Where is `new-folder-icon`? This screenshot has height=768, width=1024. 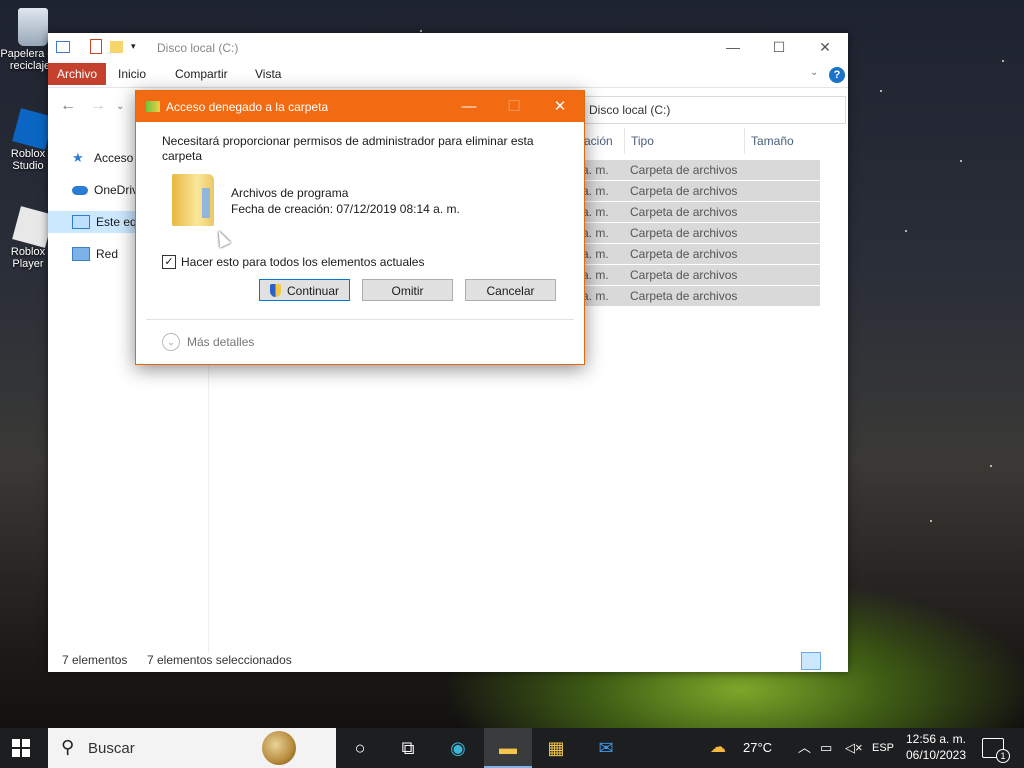
new-folder-icon is located at coordinates (116, 46).